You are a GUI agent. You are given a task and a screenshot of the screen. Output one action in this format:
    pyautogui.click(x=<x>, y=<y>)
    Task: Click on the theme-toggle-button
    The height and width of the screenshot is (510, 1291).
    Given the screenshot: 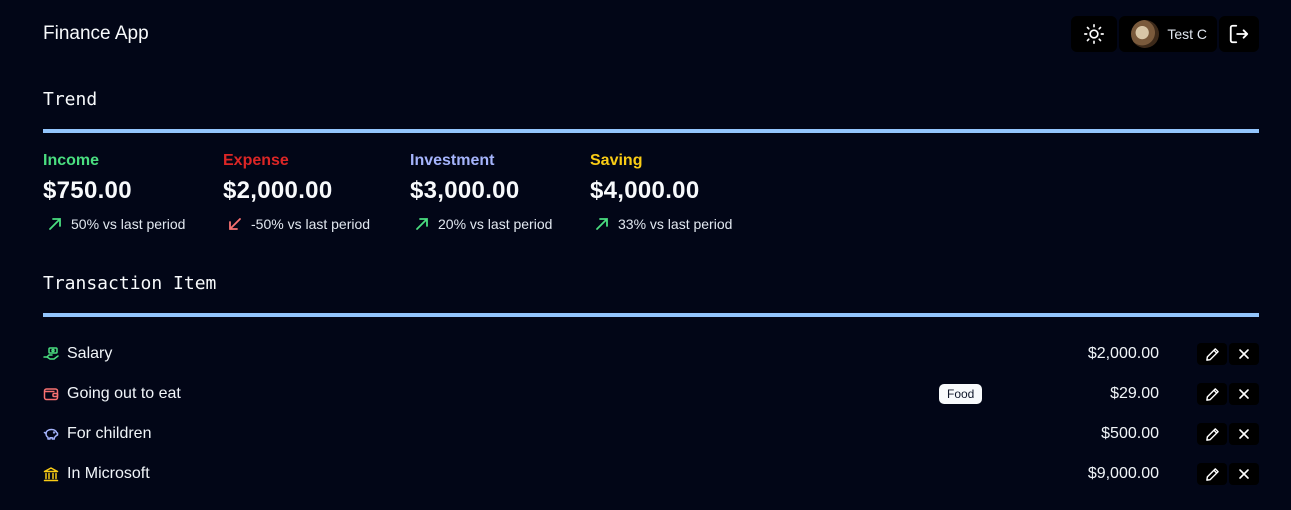 What is the action you would take?
    pyautogui.click(x=1094, y=34)
    